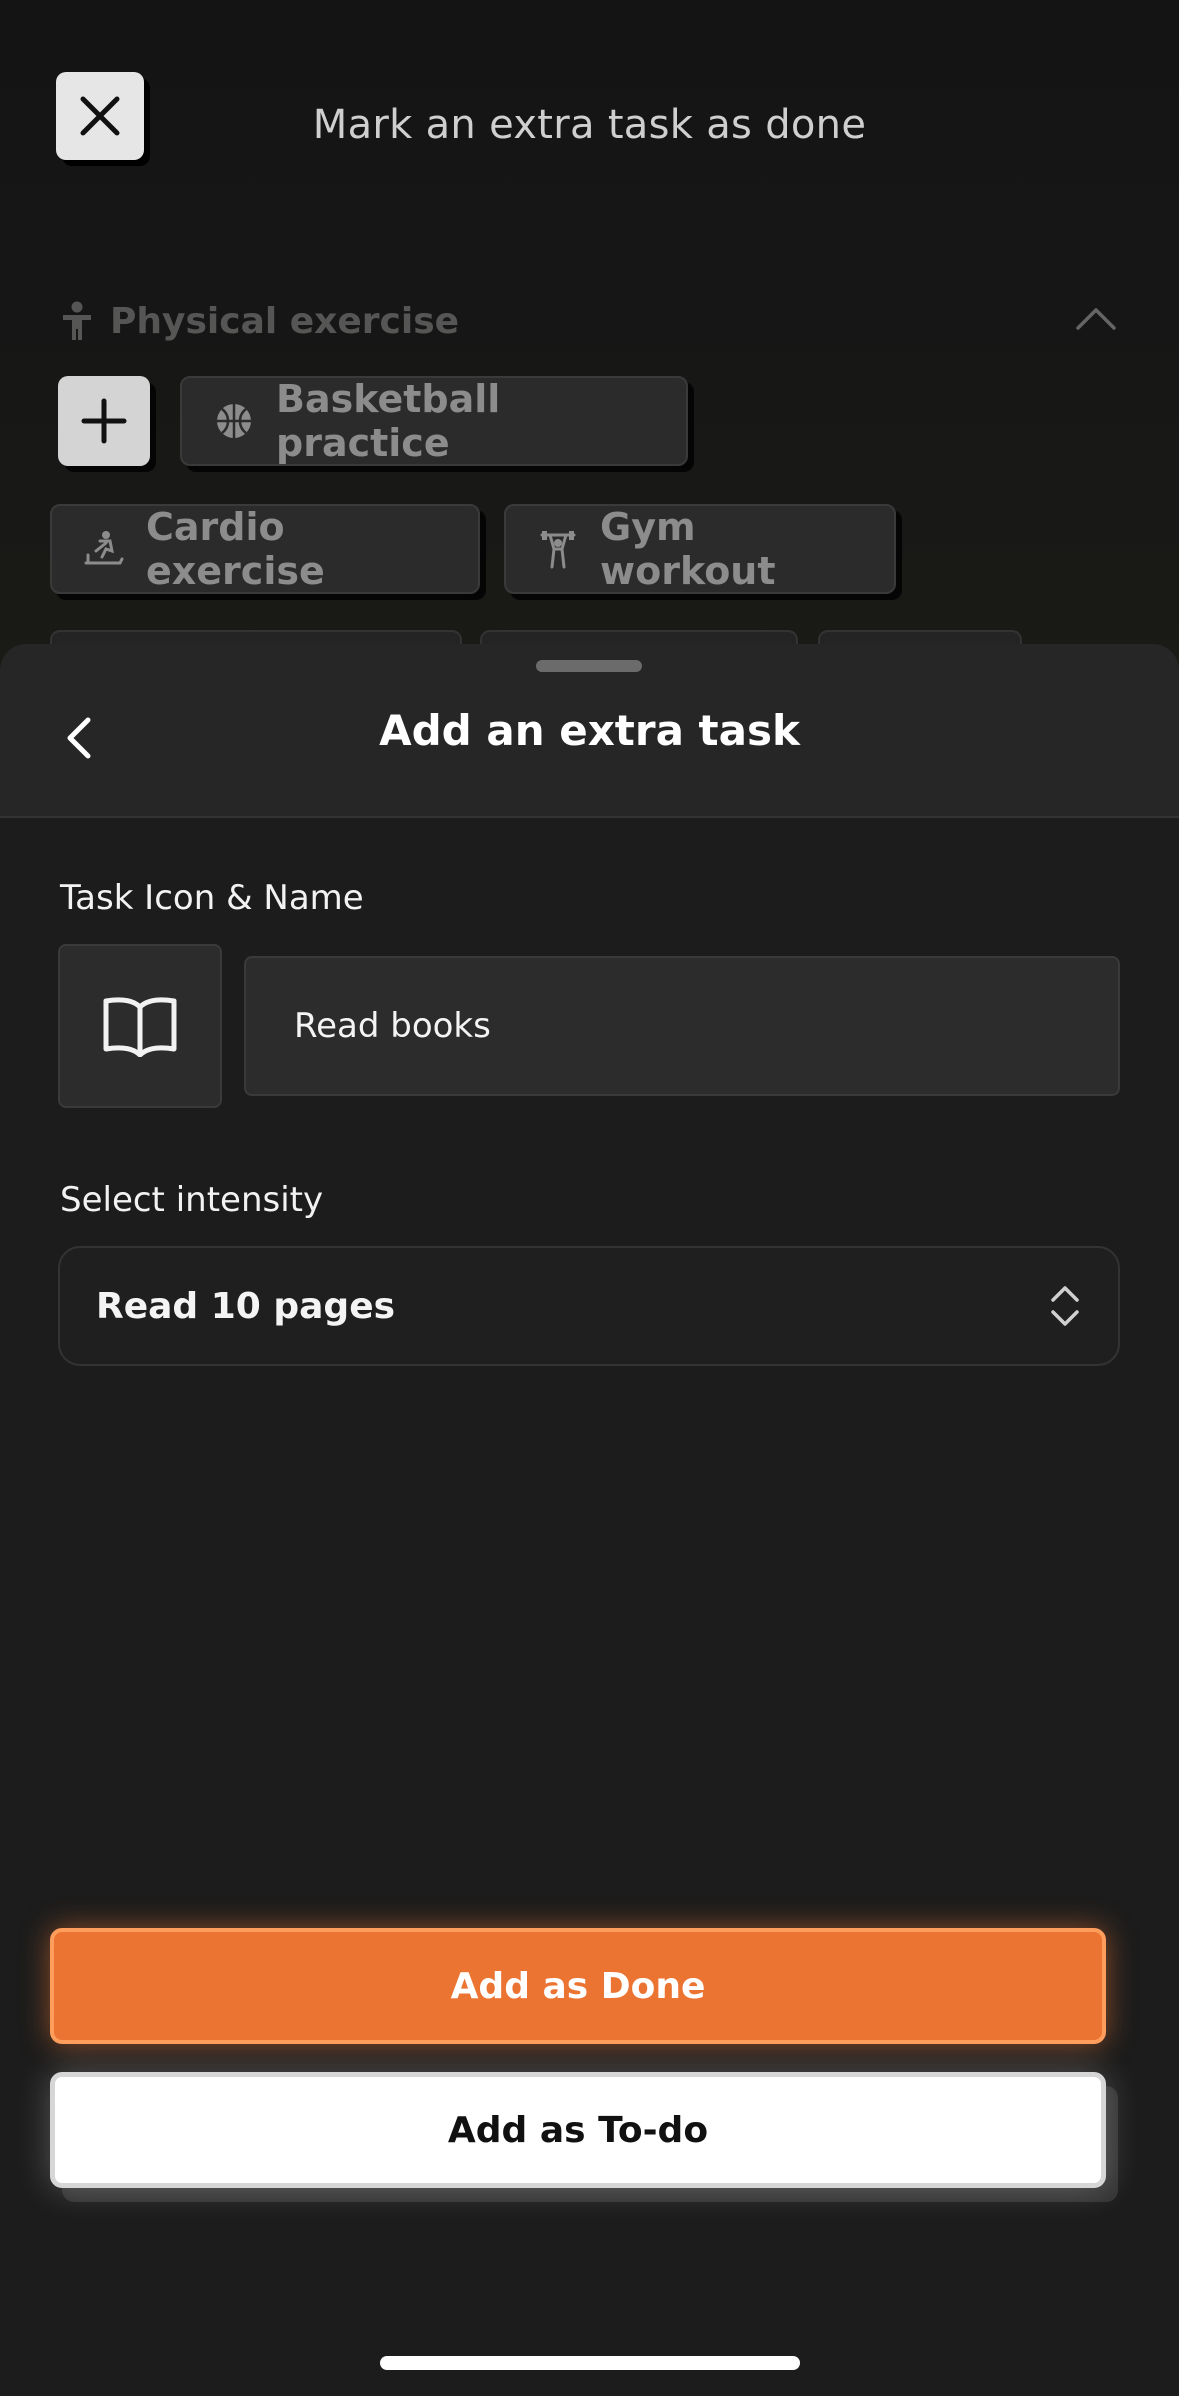  Describe the element at coordinates (589, 125) in the screenshot. I see `screen-title: Mark an extra task as done` at that location.